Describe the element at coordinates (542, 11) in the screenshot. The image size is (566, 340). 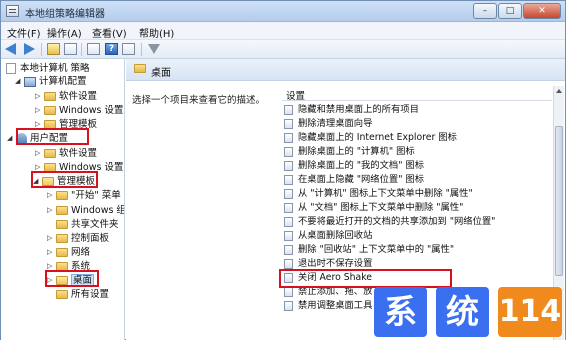
I see `close-button: ✕` at that location.